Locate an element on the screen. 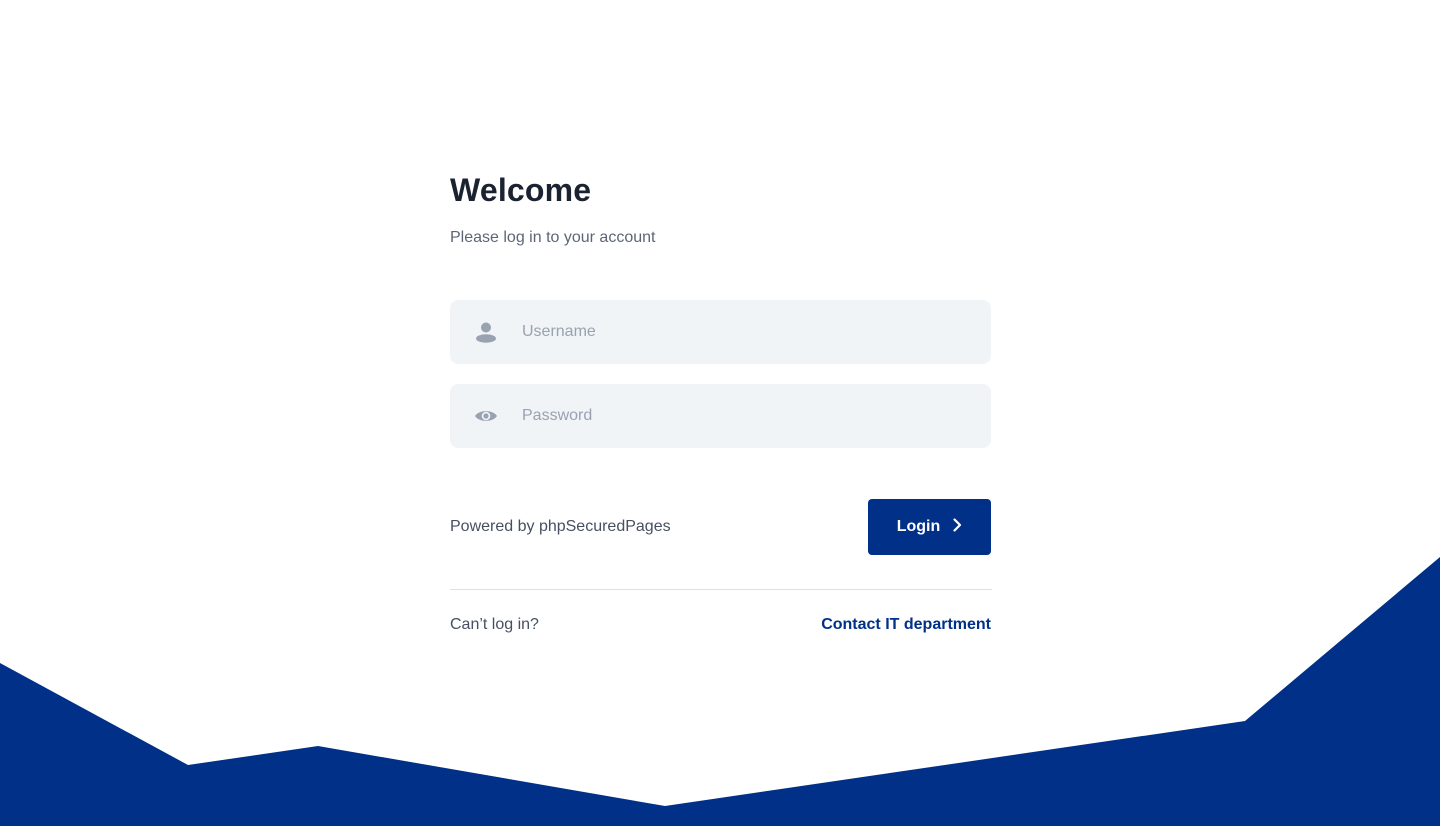  username-field is located at coordinates (720, 332).